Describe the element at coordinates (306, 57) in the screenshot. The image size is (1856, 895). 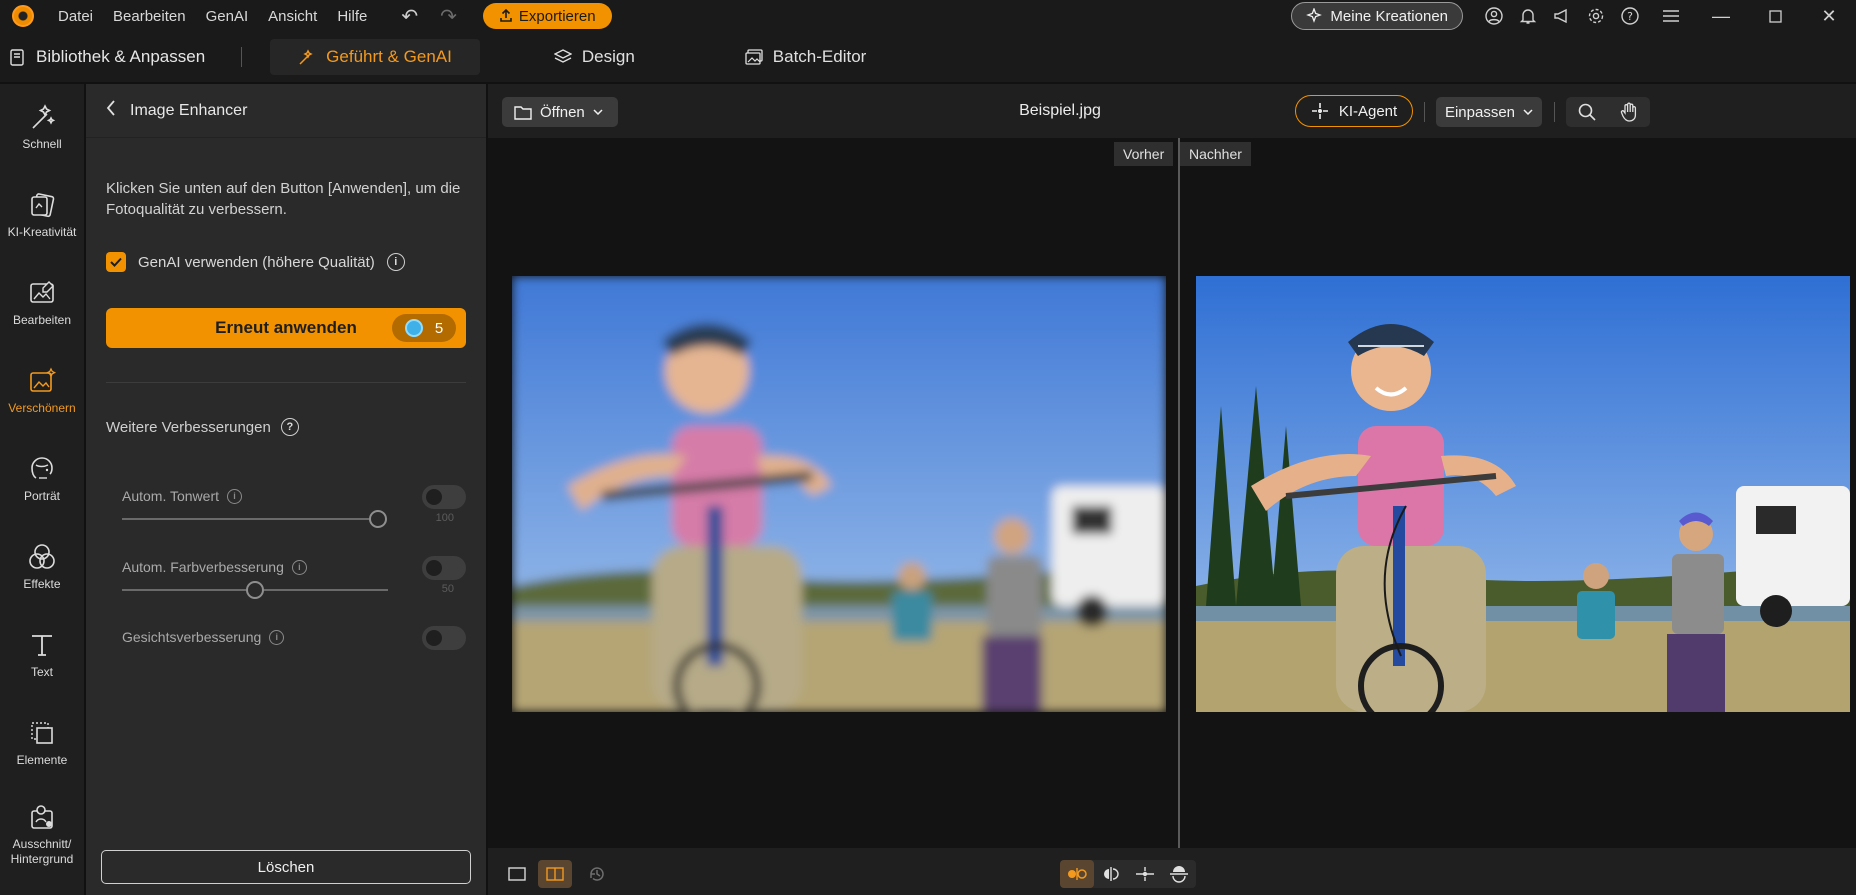
I see `magic-wand-icon` at that location.